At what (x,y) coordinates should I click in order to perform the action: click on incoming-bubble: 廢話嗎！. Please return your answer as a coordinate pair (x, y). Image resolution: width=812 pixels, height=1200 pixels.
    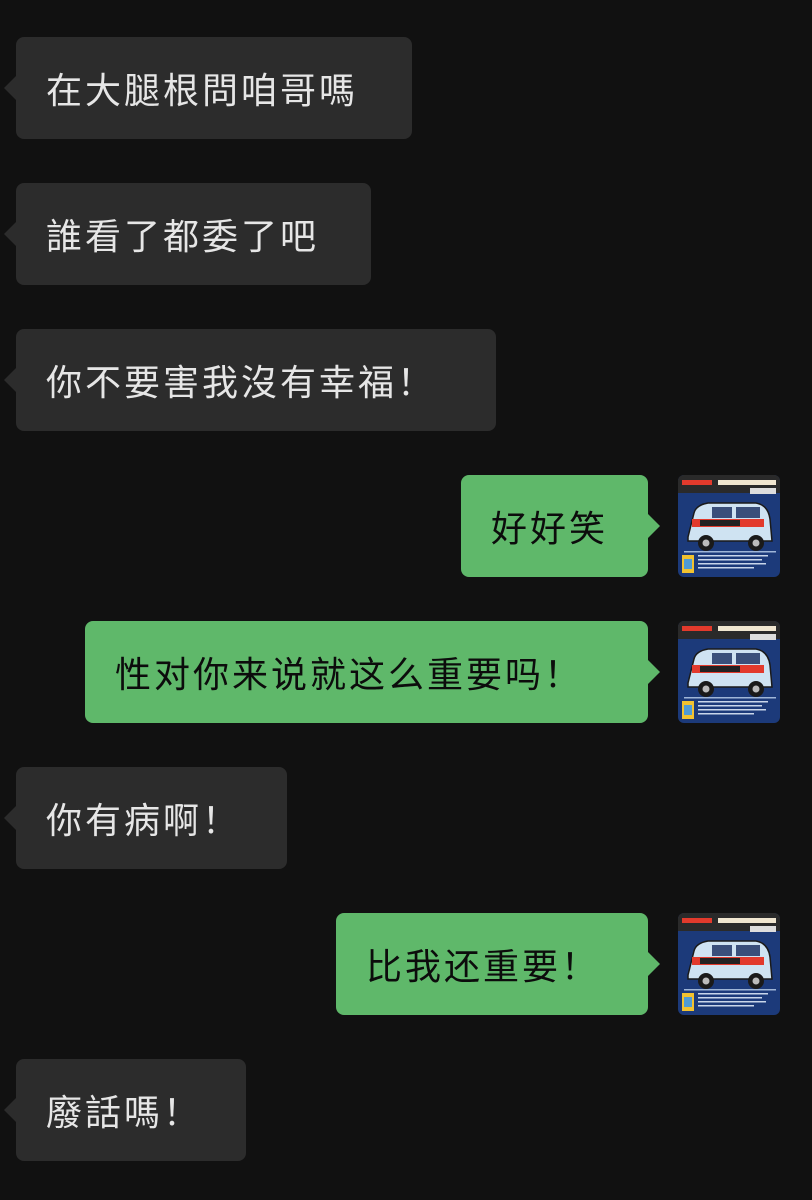
    Looking at the image, I should click on (125, 1110).